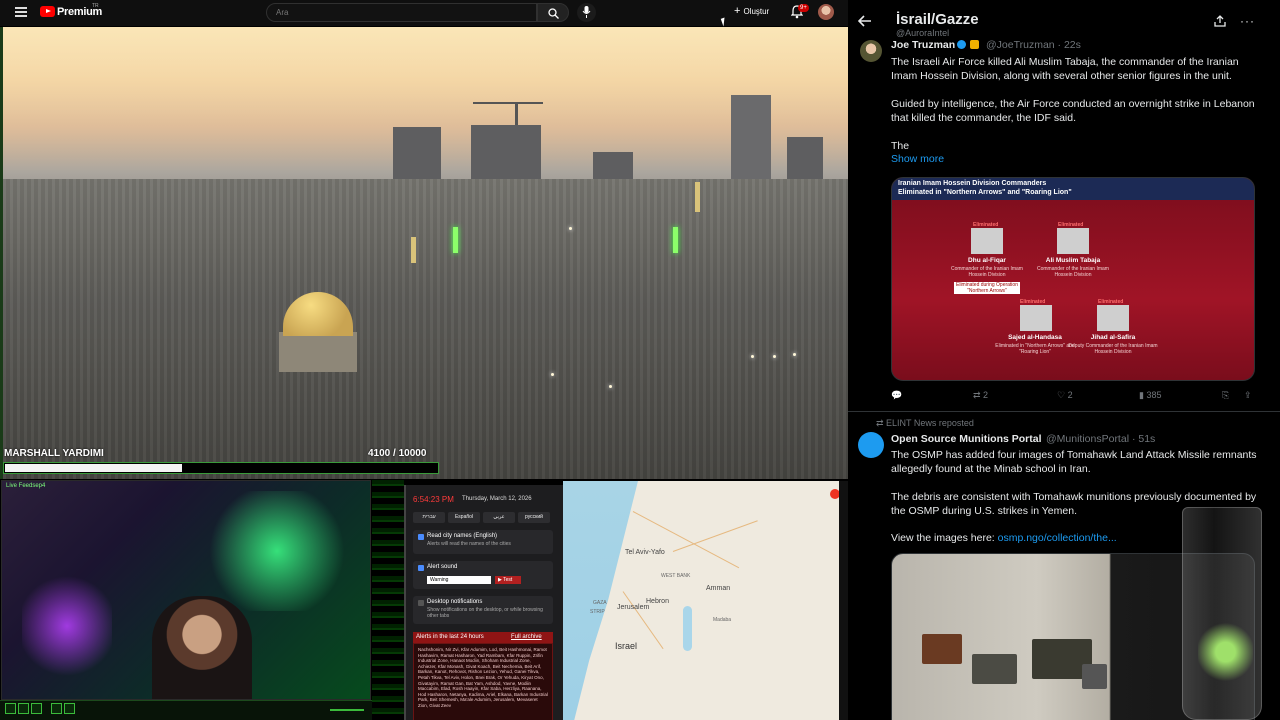  Describe the element at coordinates (686, 540) in the screenshot. I see `road` at that location.